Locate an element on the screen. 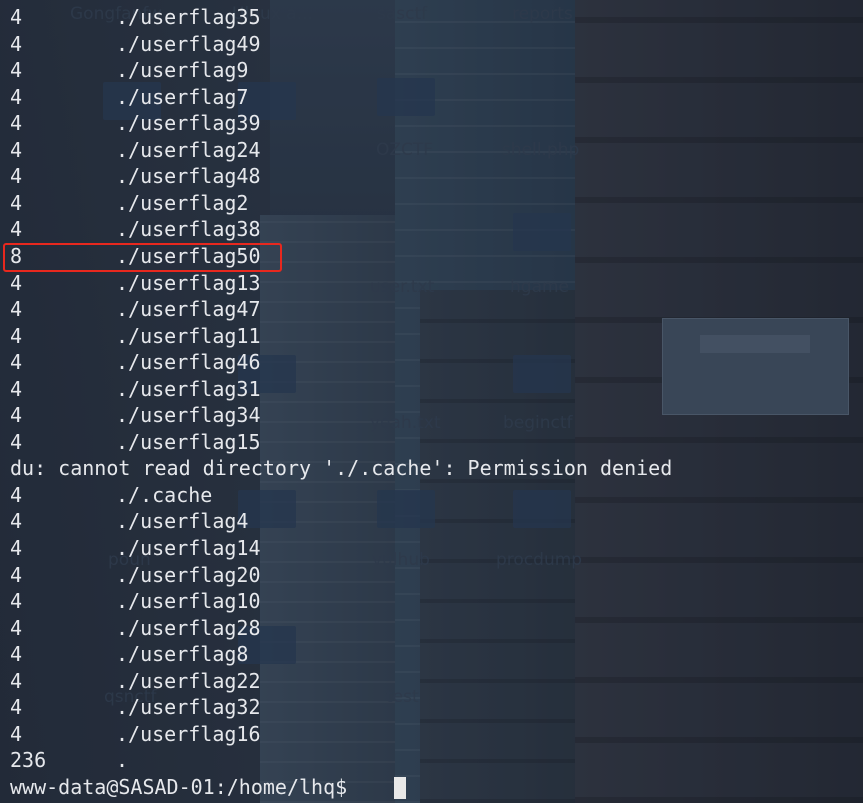  file-path: ./userflag8 is located at coordinates (182, 654).